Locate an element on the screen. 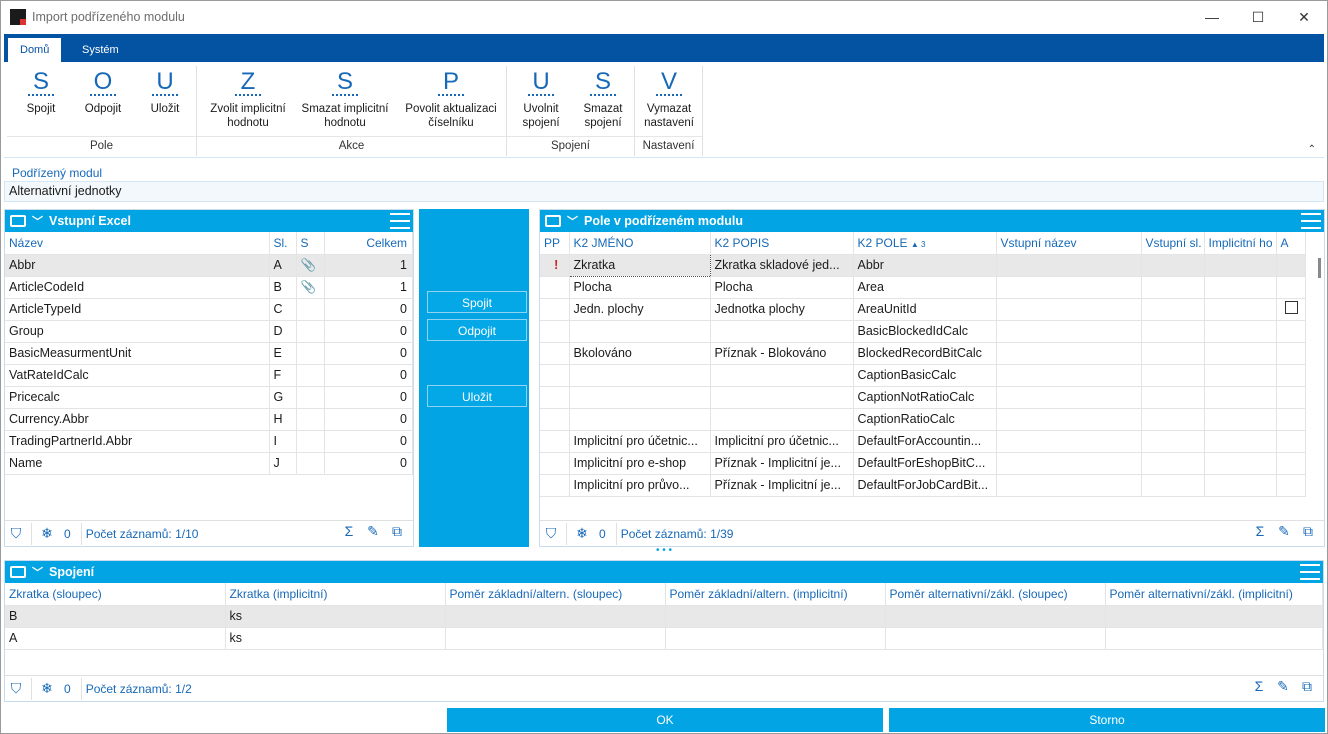 This screenshot has width=1328, height=734. col-header-k2-popis: K2 POPIS is located at coordinates (782, 243).